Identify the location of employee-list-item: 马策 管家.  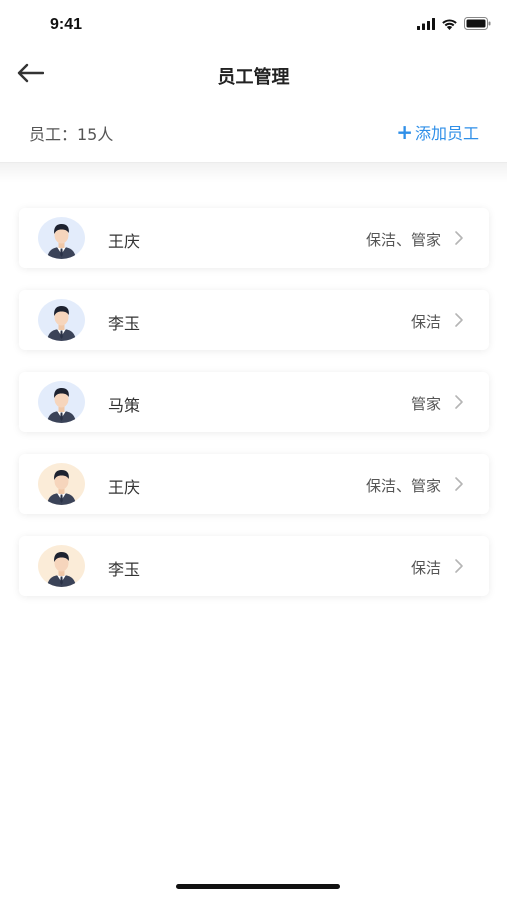
(254, 402).